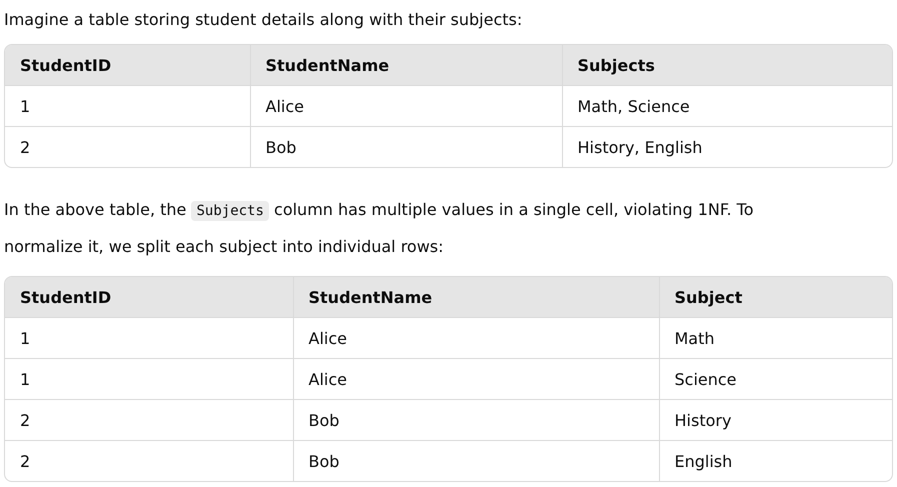 This screenshot has height=487, width=897. I want to click on column-header: Subject, so click(775, 297).